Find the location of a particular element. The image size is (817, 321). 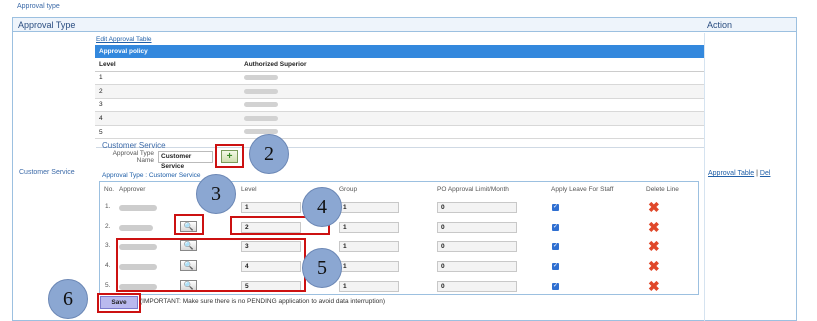

approval-type-name-field: Customer Service is located at coordinates (185, 160).